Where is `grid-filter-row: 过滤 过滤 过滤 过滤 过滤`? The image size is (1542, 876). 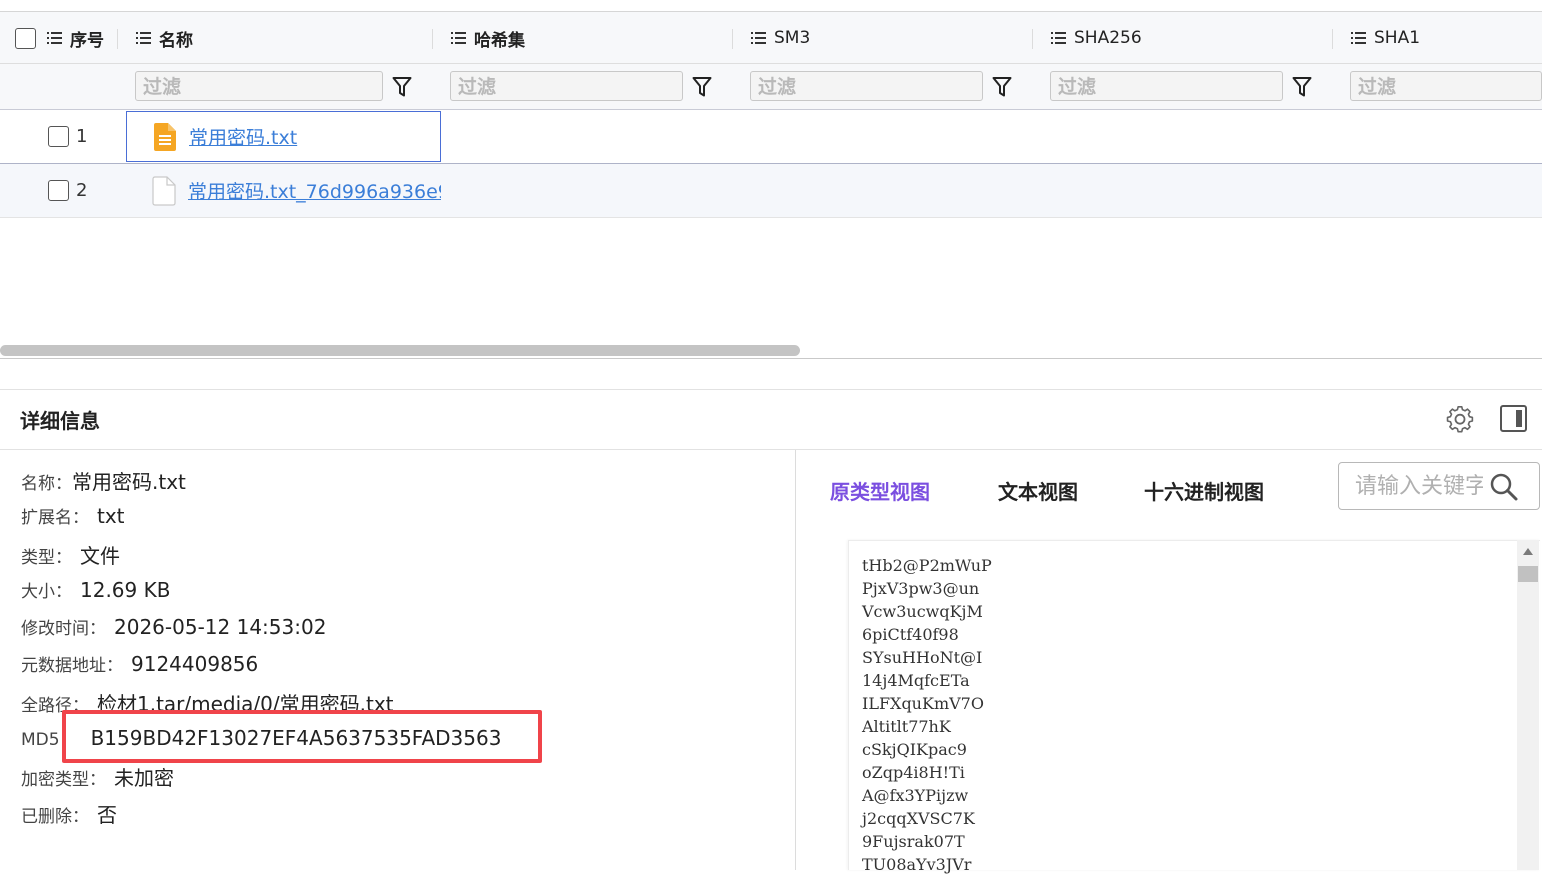 grid-filter-row: 过滤 过滤 过滤 过滤 过滤 is located at coordinates (771, 87).